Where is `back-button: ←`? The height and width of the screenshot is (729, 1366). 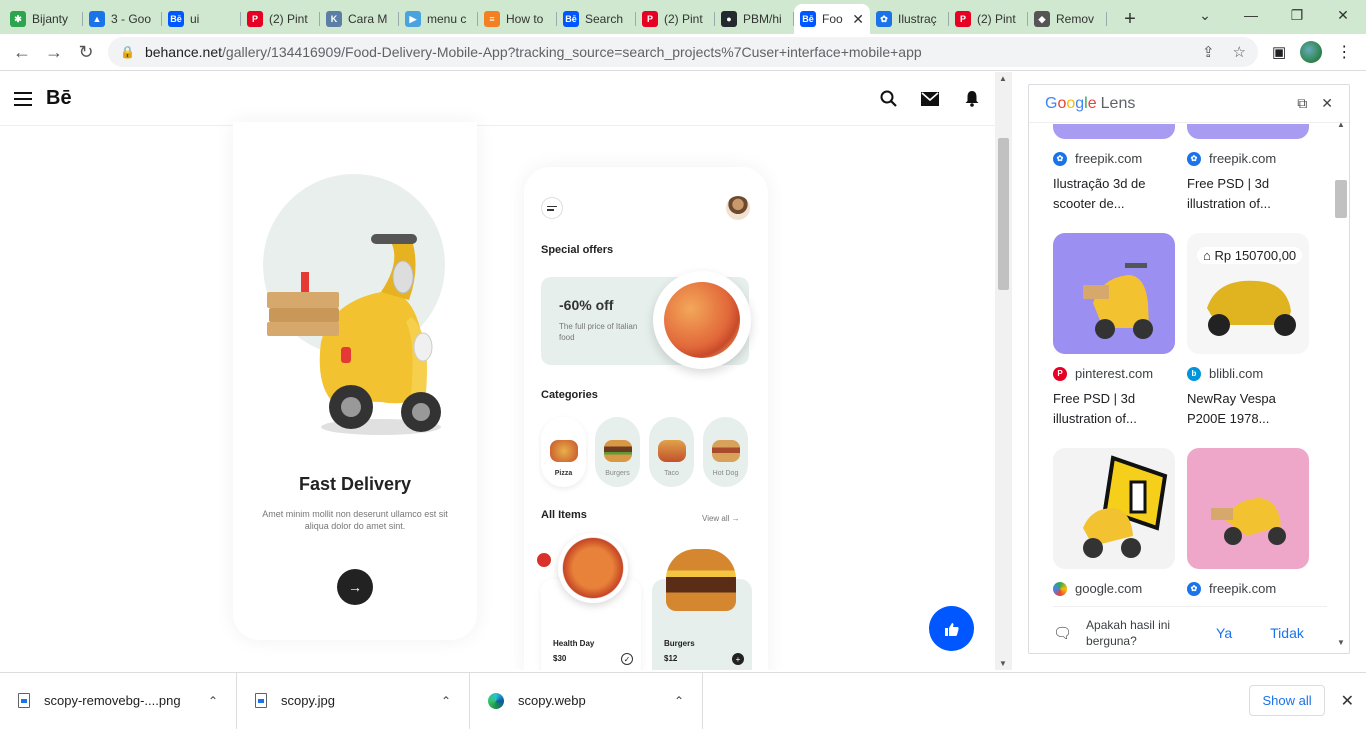
back-button: ← is located at coordinates (22, 52).